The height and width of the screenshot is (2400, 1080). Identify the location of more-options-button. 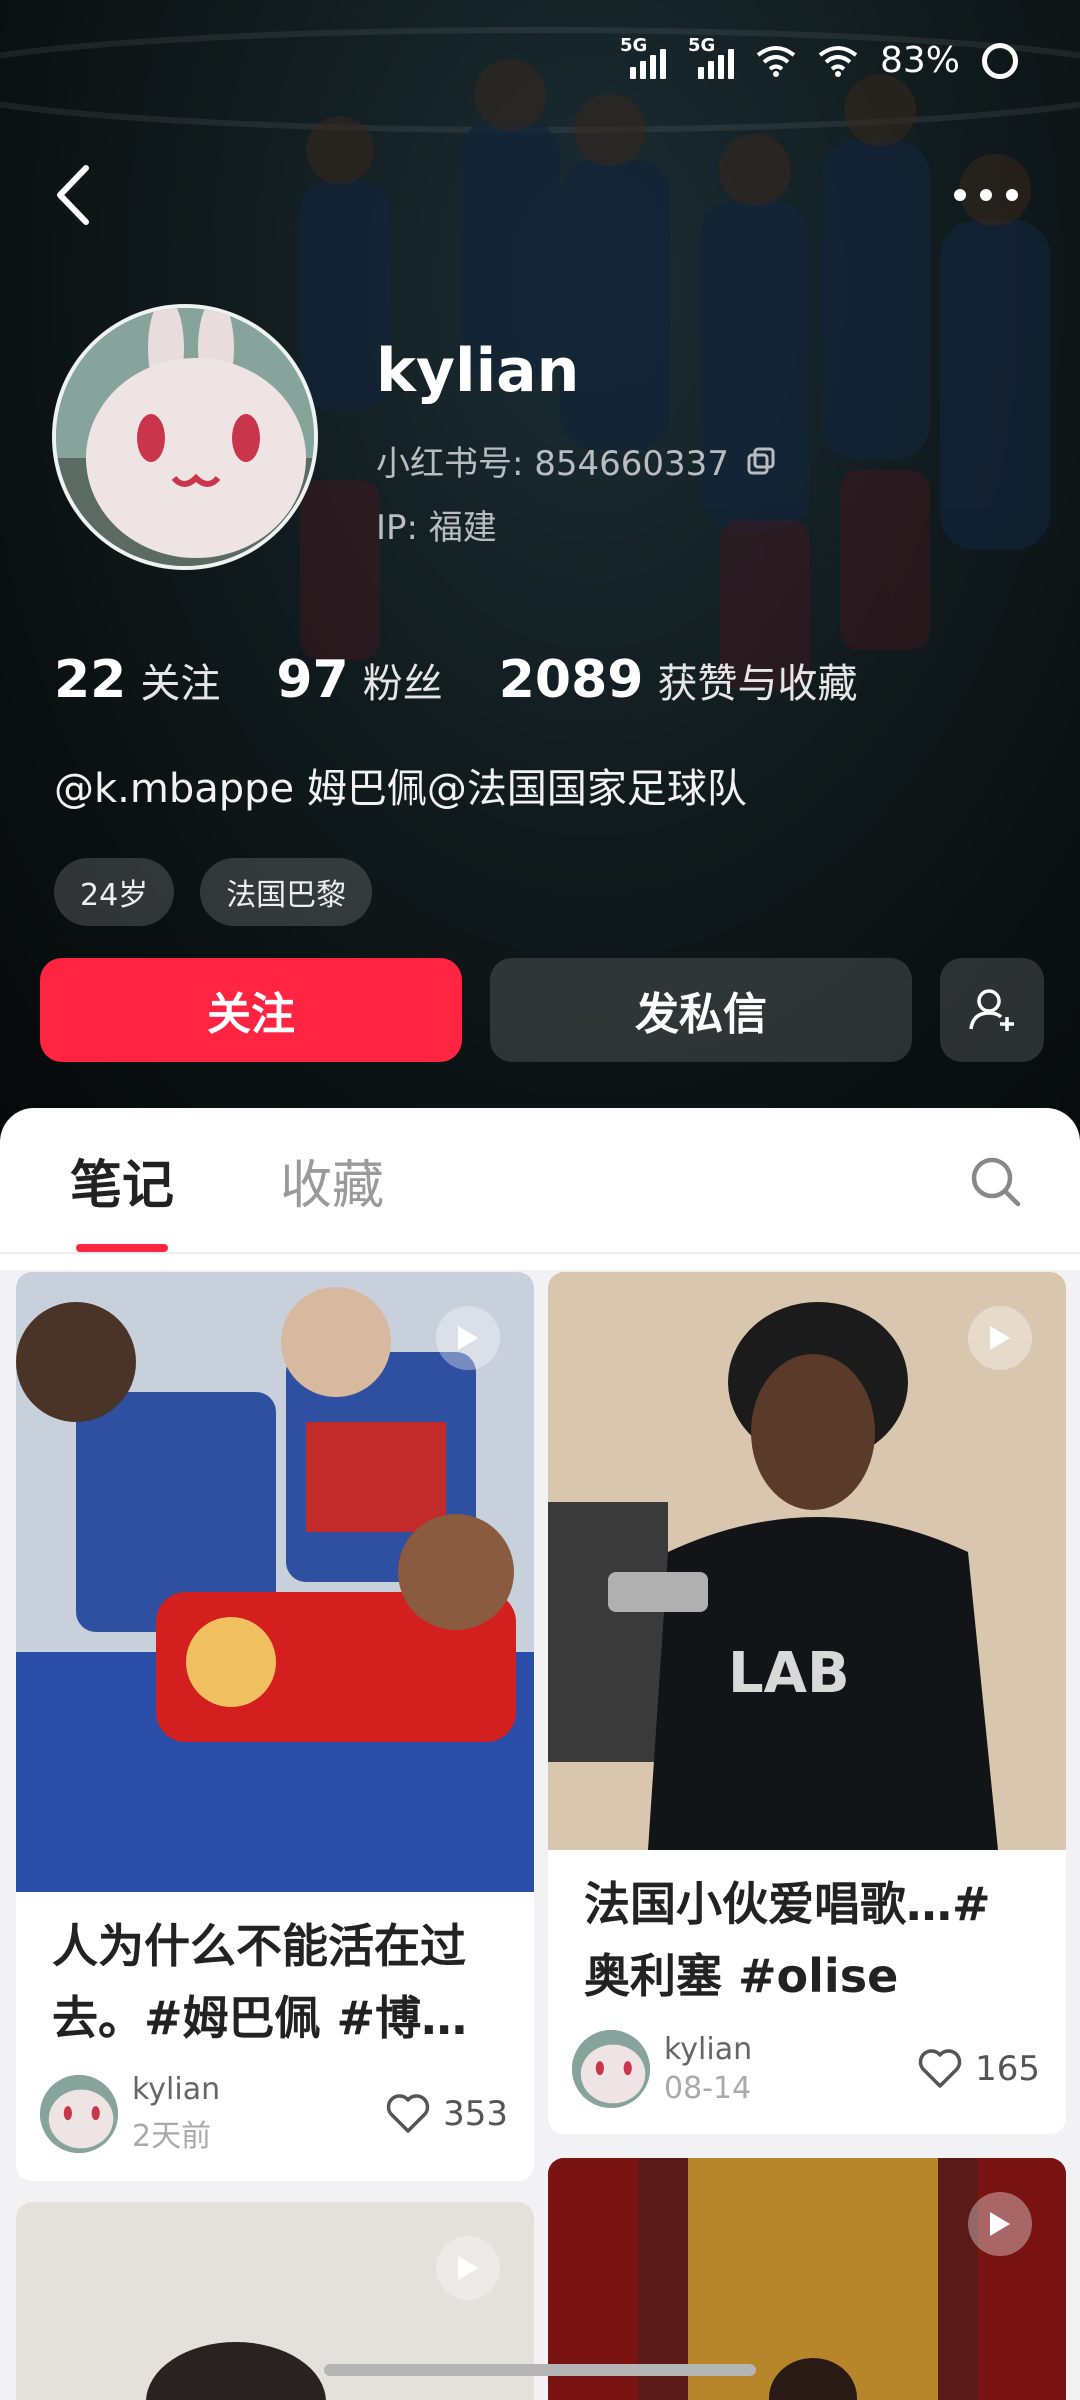
(989, 195).